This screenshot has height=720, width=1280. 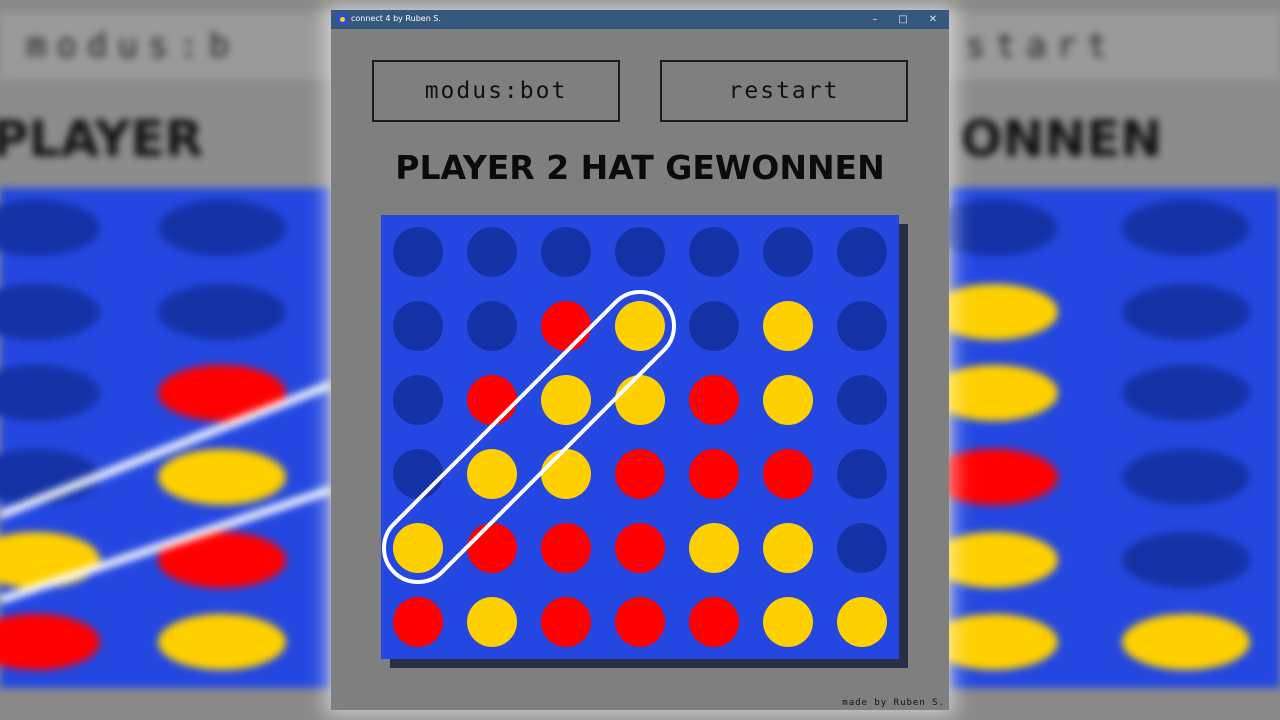 What do you see at coordinates (640, 167) in the screenshot?
I see `winner-message: PLAYER 2 HAT GEWONNEN` at bounding box center [640, 167].